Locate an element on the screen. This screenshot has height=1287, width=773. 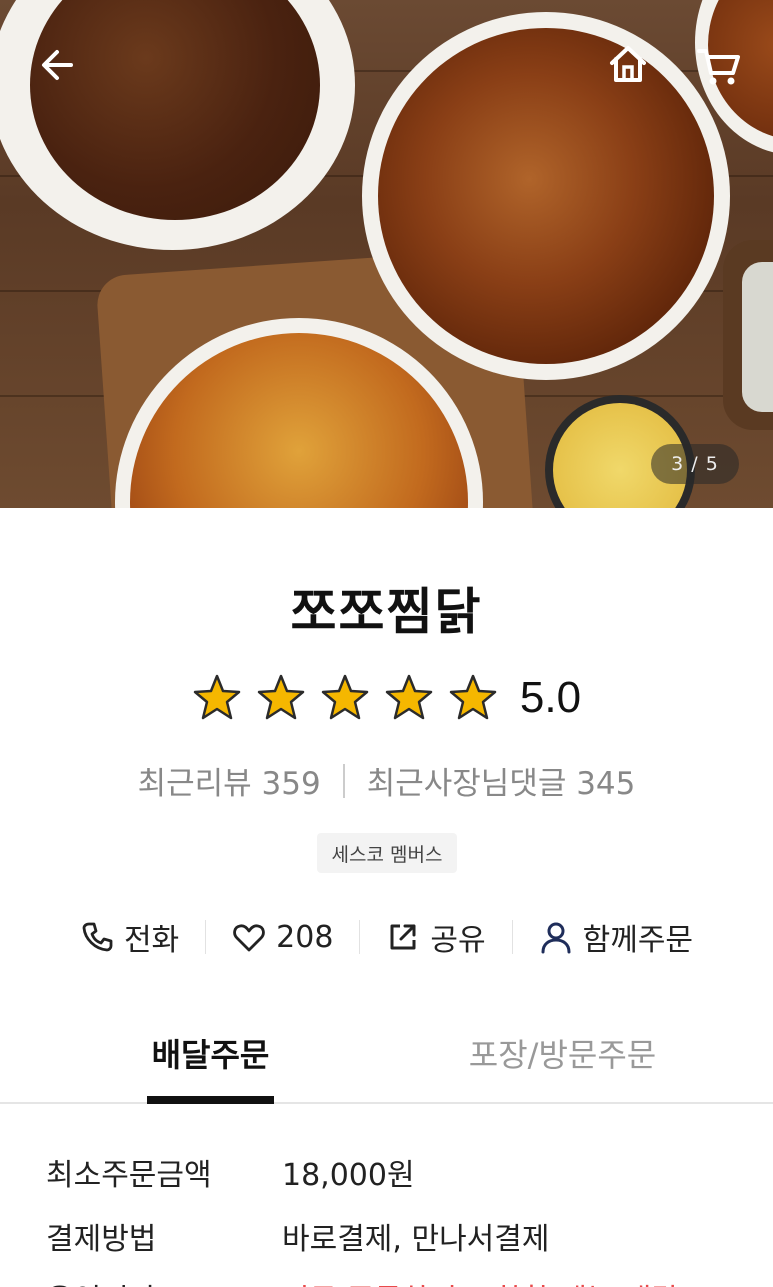
store-name: 쪼쪼찜닭 is located at coordinates (386, 612).